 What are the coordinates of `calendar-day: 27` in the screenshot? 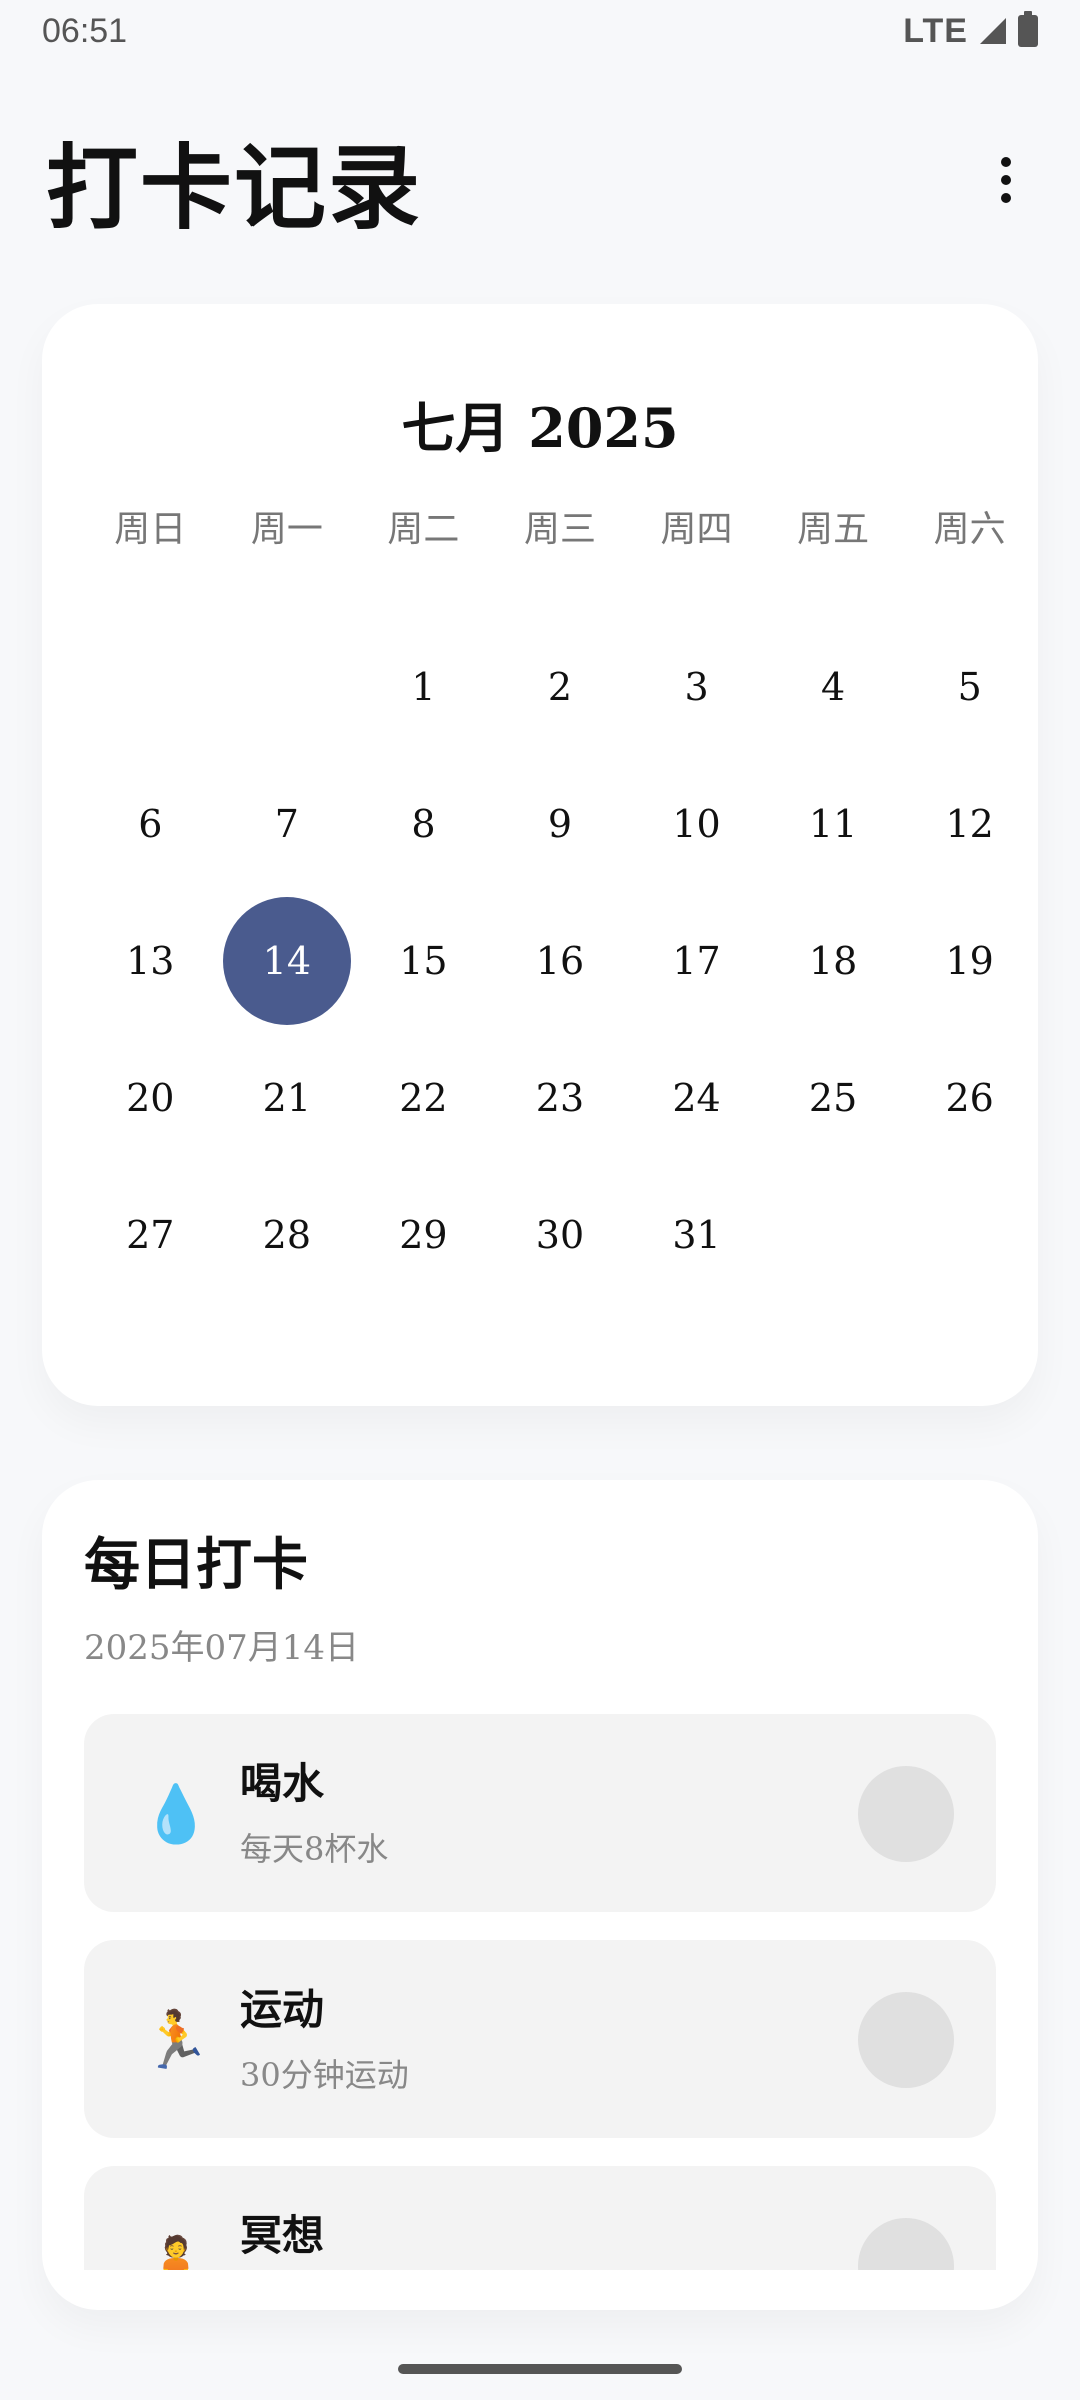 It's located at (150, 1234).